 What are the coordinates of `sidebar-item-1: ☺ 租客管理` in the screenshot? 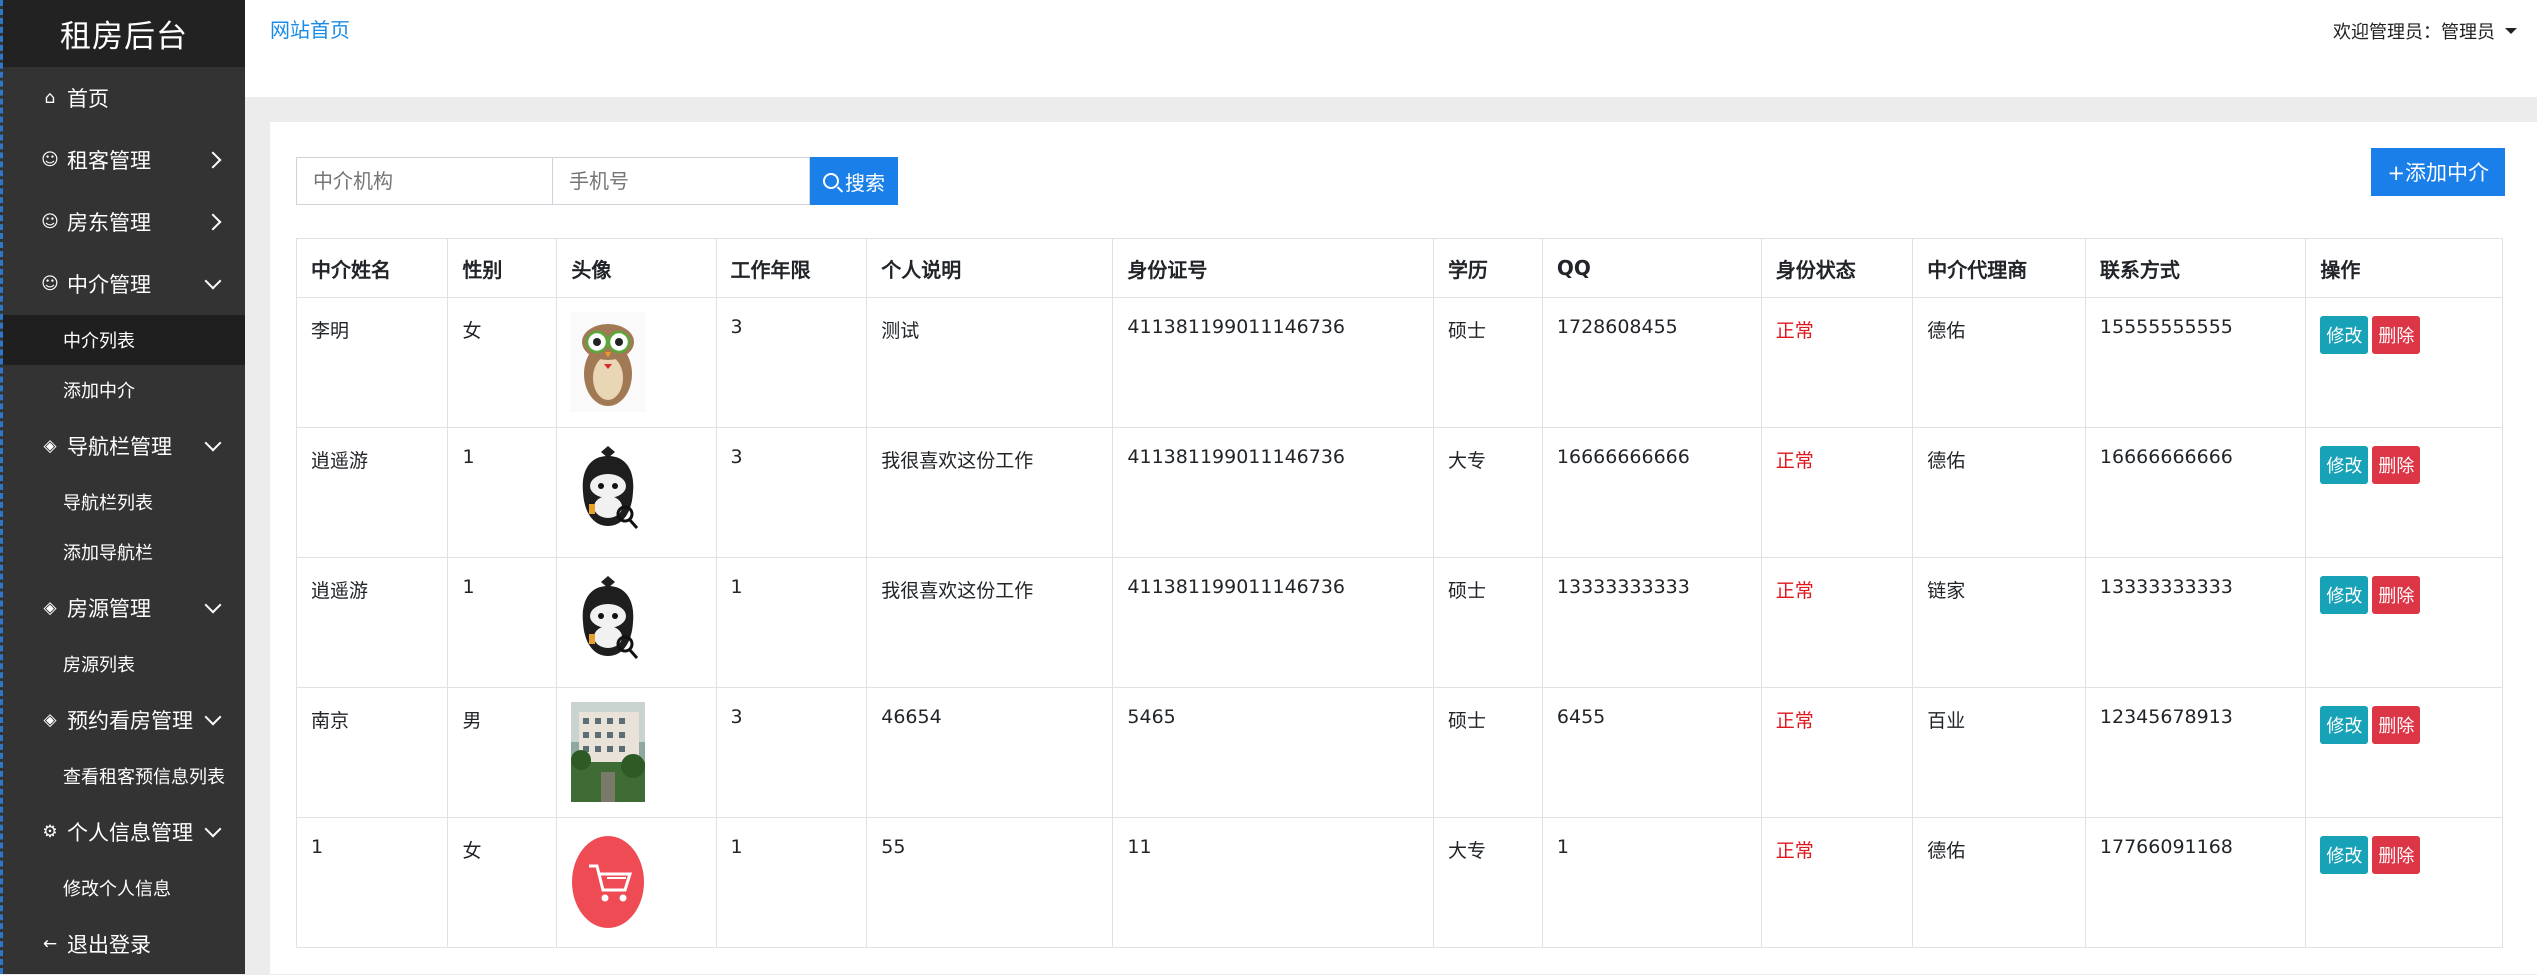 It's located at (124, 160).